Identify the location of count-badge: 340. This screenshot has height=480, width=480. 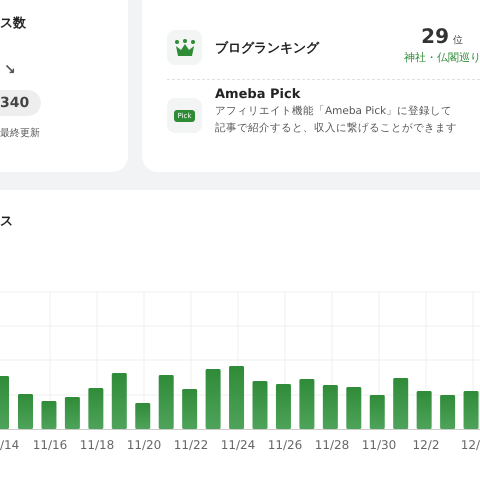
(21, 103).